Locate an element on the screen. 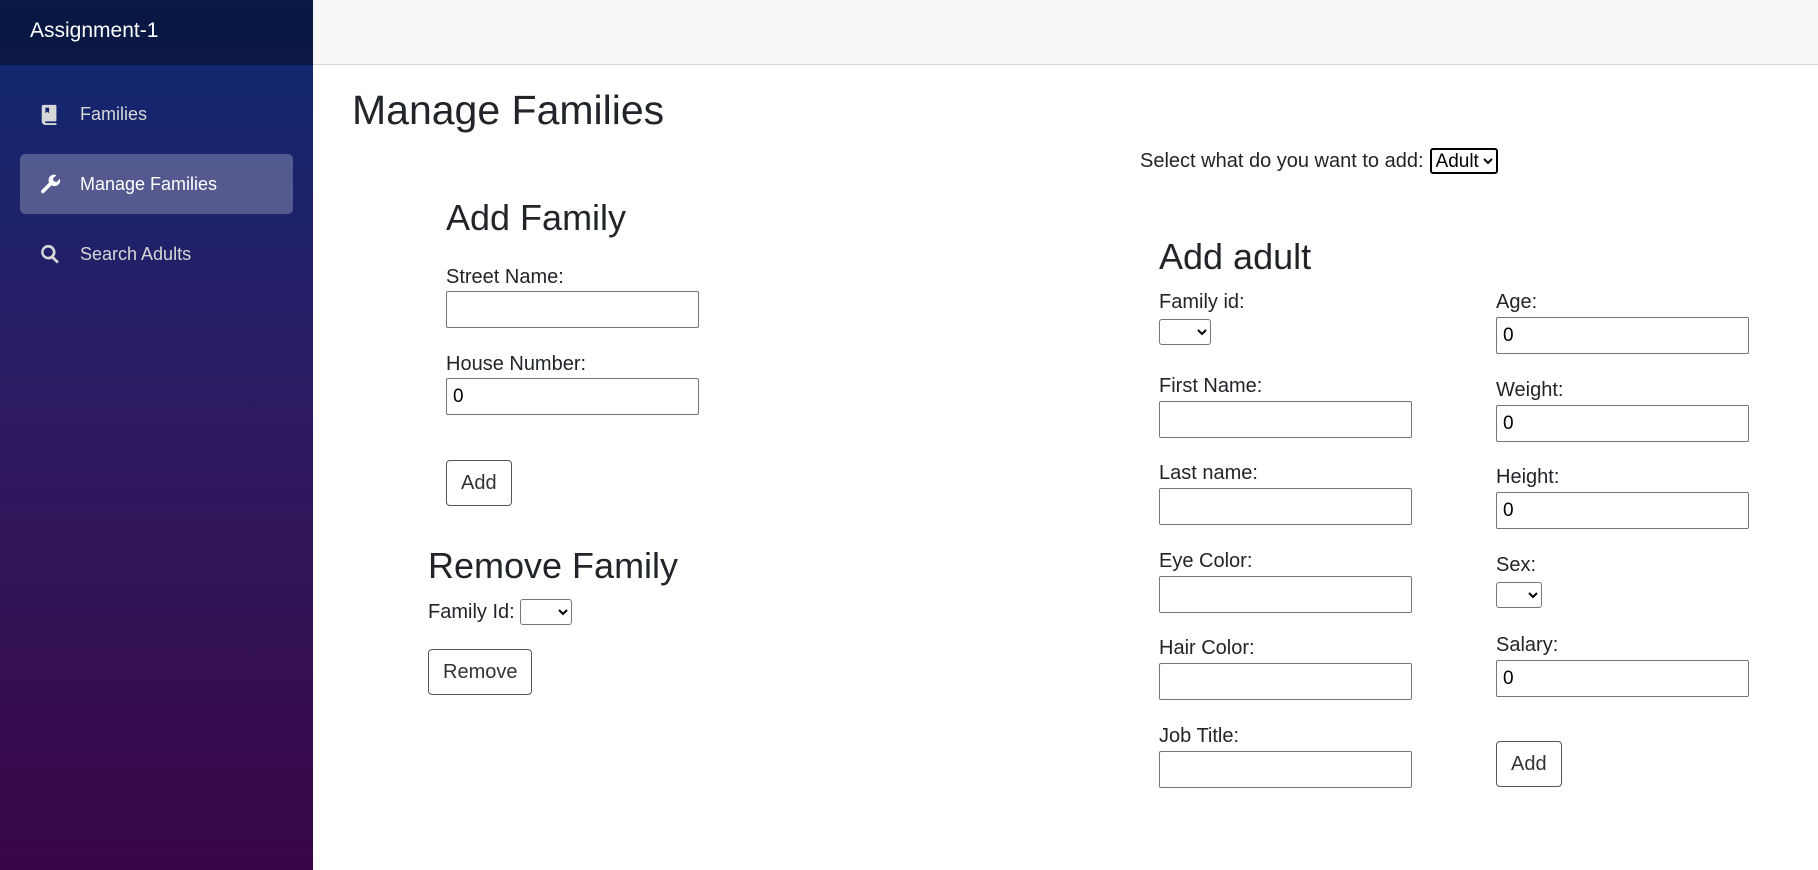 This screenshot has height=870, width=1818. family-id-select is located at coordinates (1185, 332).